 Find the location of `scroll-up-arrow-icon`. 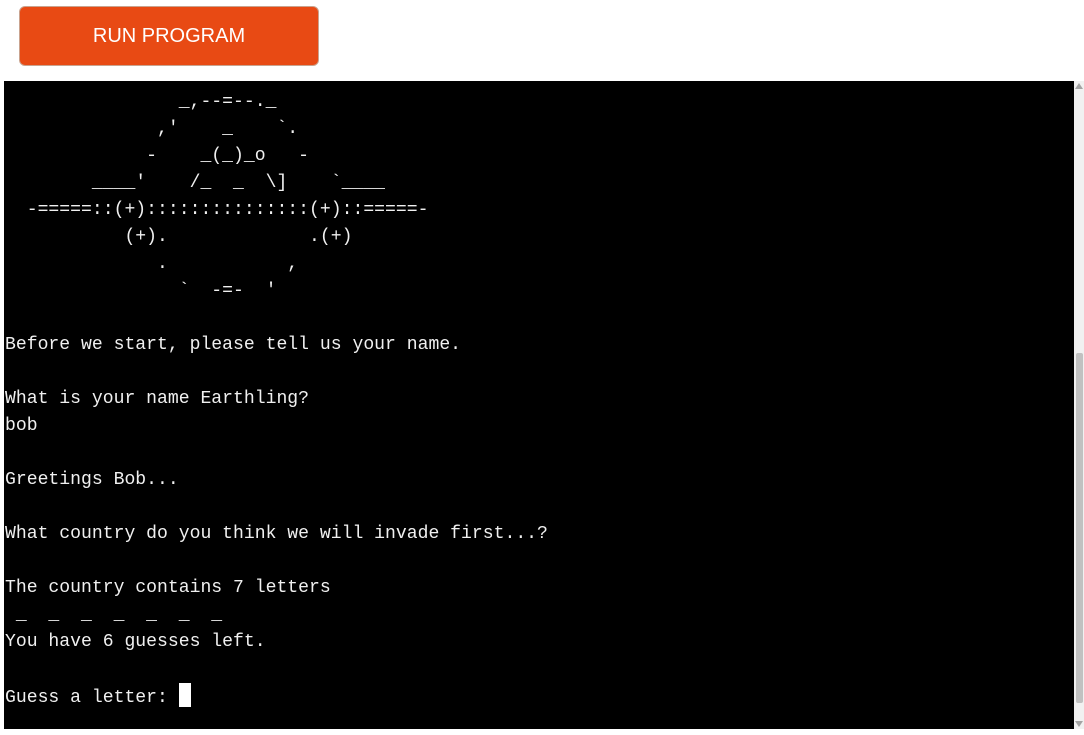

scroll-up-arrow-icon is located at coordinates (1079, 86).